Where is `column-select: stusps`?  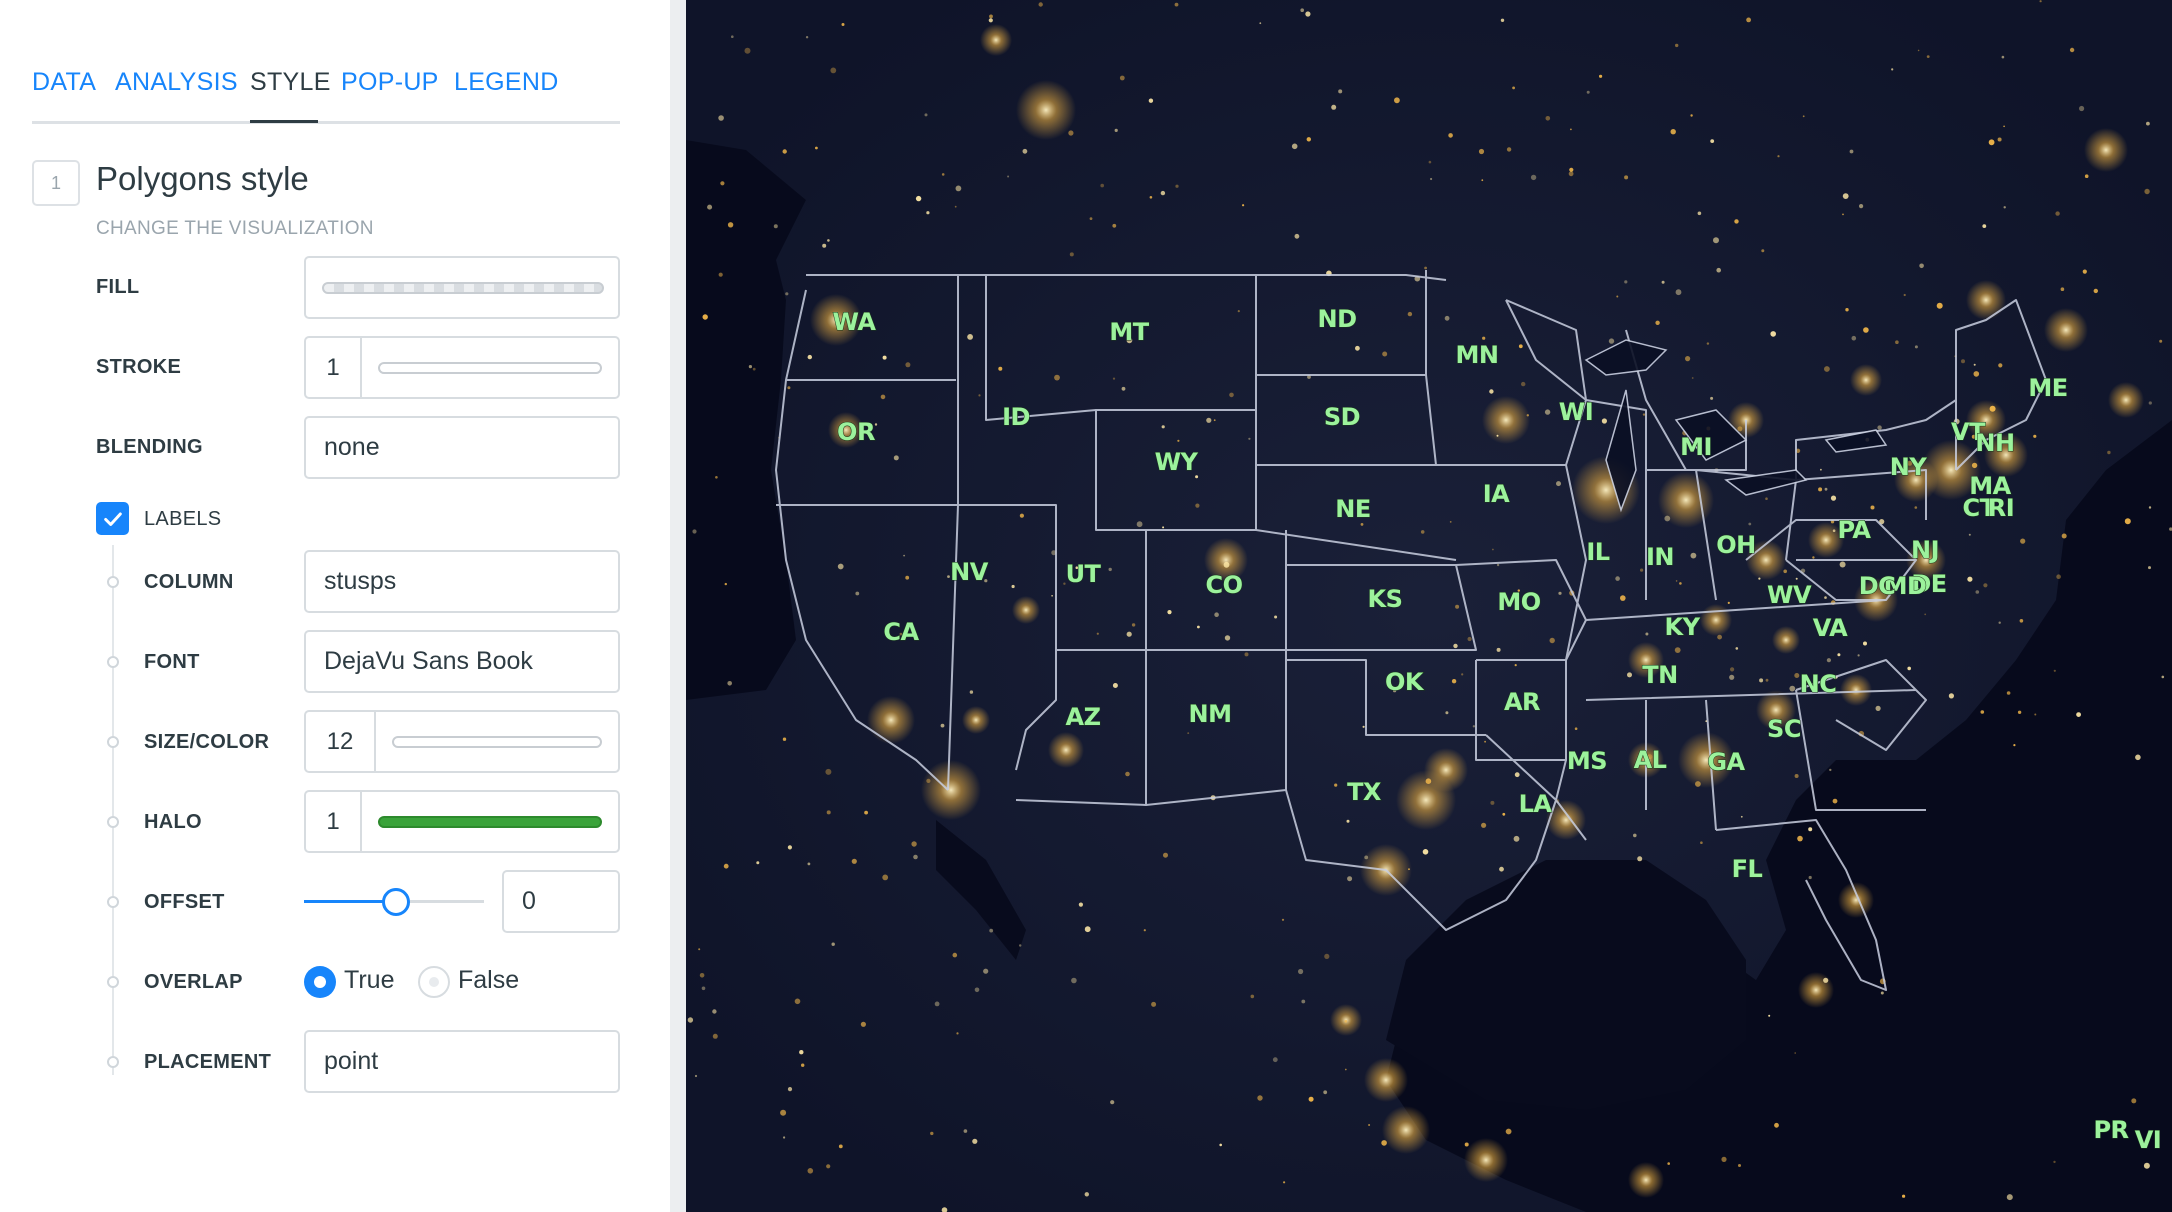
column-select: stusps is located at coordinates (462, 581).